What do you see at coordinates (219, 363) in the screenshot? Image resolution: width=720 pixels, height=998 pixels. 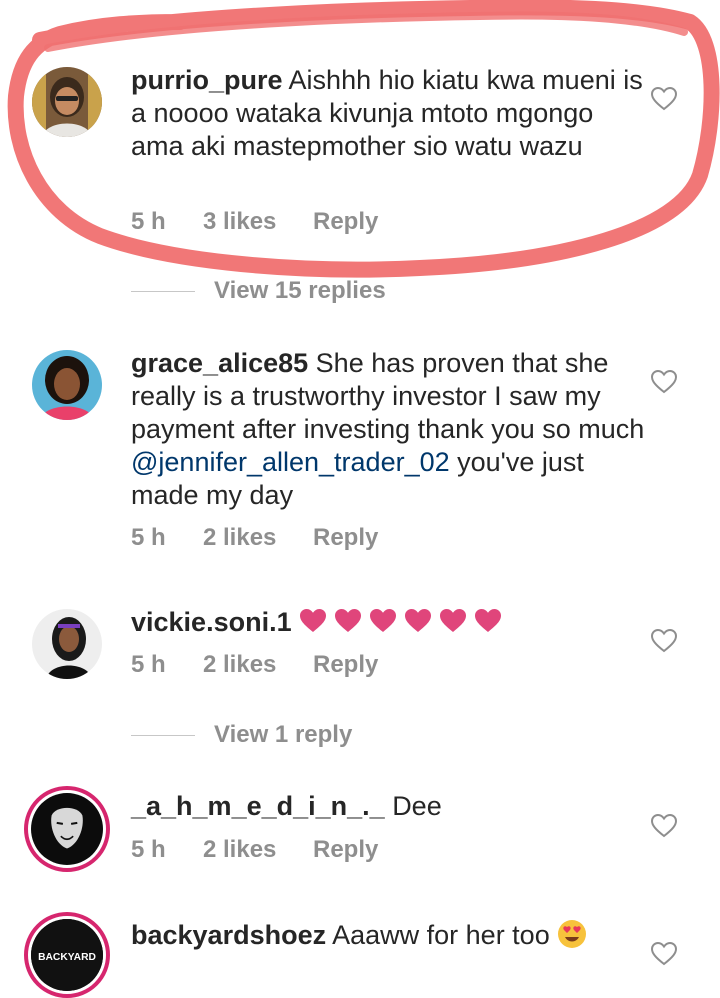 I see `comment-username: grace_alice85` at bounding box center [219, 363].